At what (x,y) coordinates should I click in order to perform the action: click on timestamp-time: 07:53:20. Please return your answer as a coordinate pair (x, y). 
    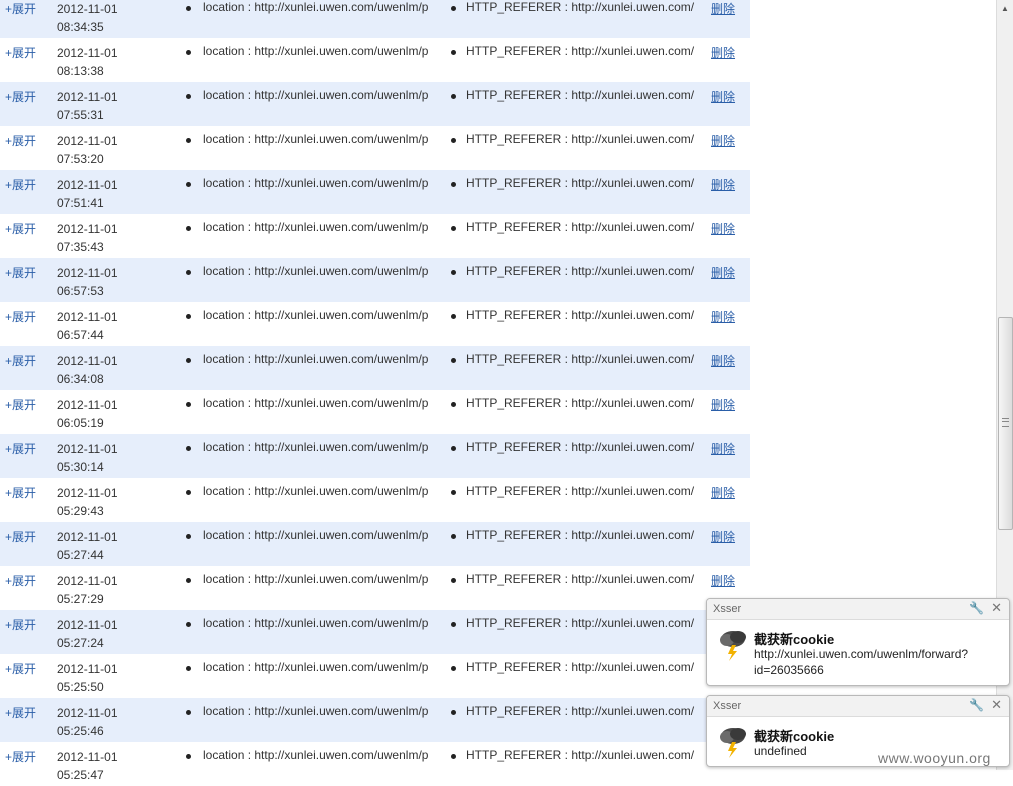
    Looking at the image, I should click on (80, 159).